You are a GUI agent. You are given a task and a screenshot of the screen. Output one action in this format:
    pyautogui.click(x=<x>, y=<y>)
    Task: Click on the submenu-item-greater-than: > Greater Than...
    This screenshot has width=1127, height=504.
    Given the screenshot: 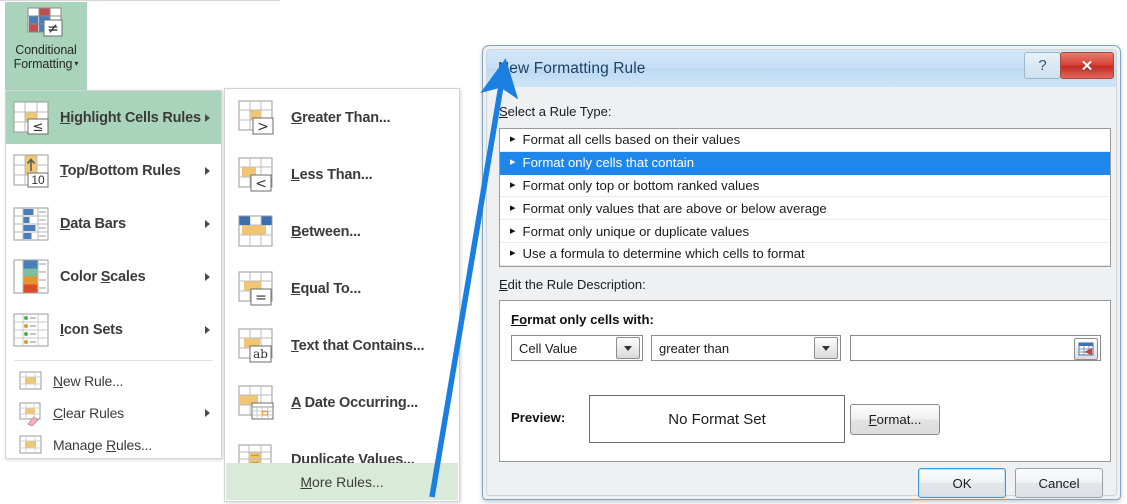 What is the action you would take?
    pyautogui.click(x=342, y=117)
    